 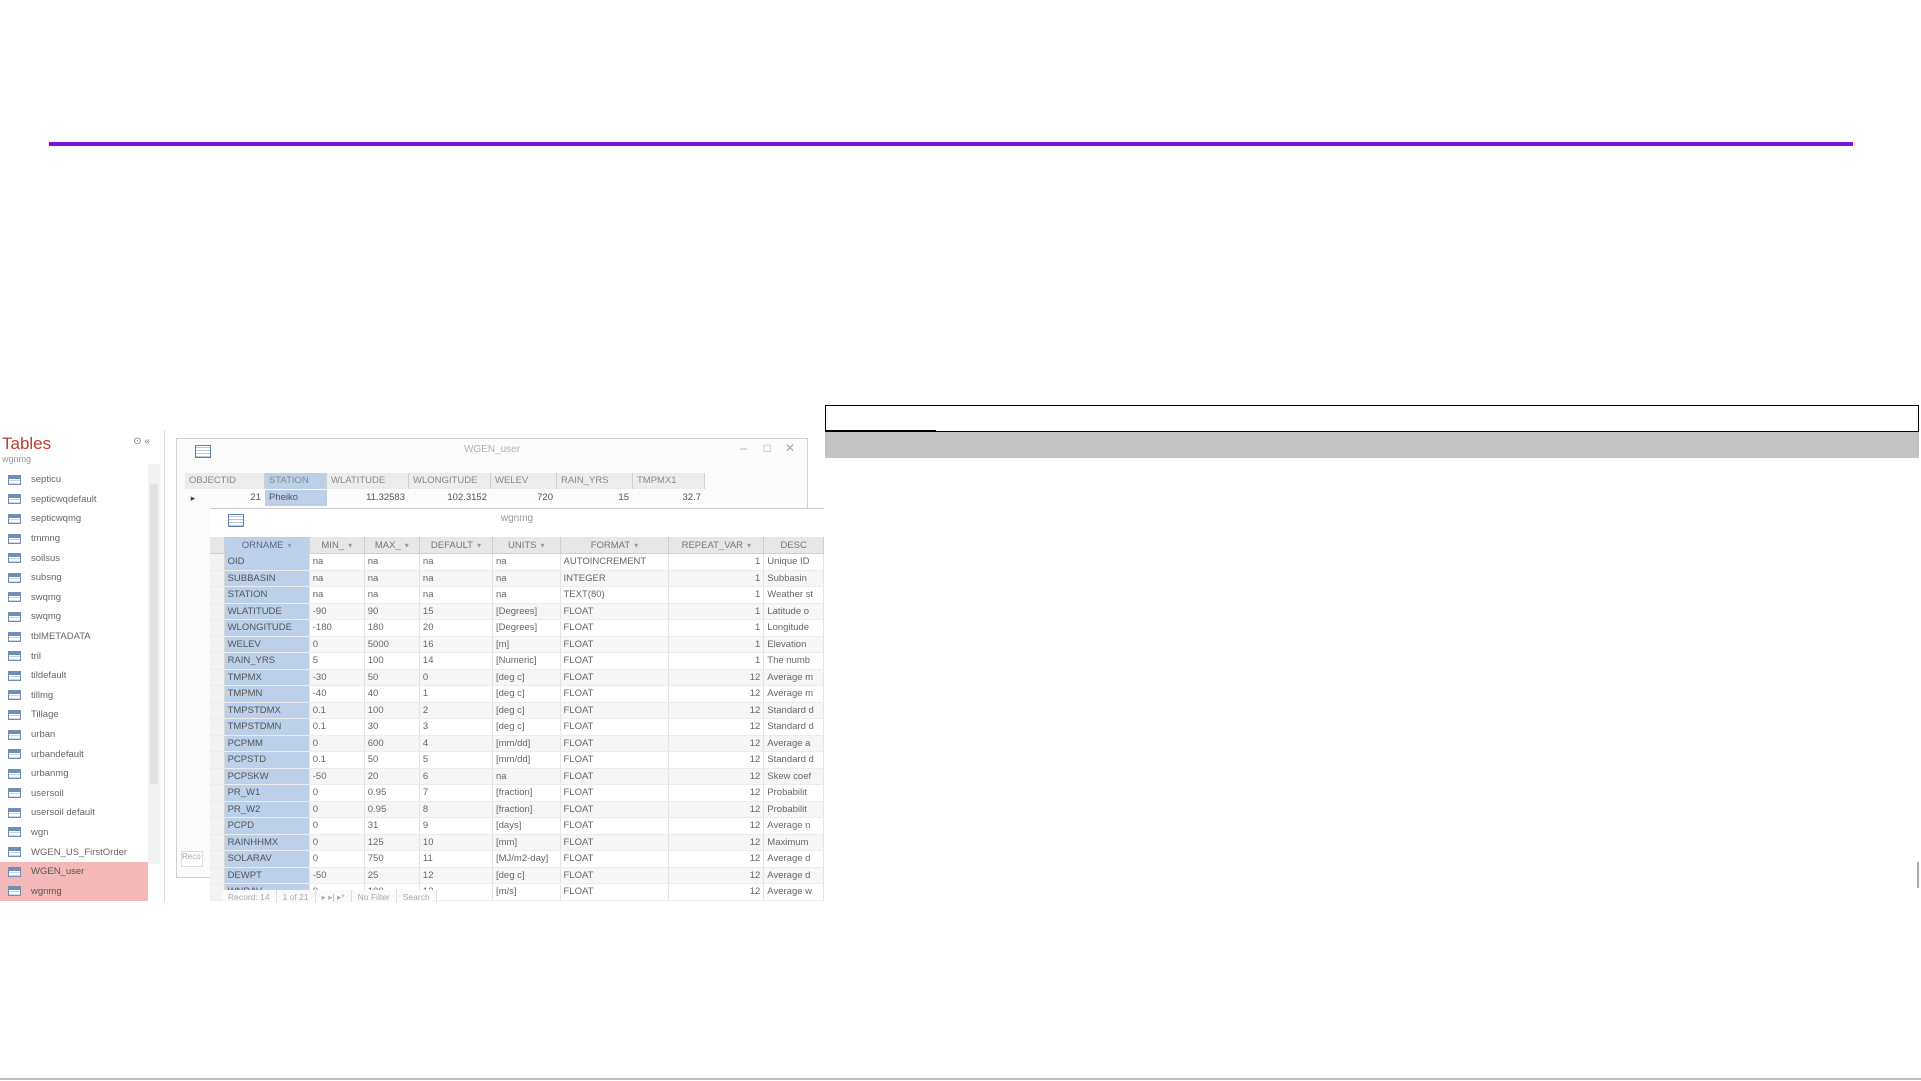 What do you see at coordinates (74, 813) in the screenshot?
I see `nav-table-item: usersoil default` at bounding box center [74, 813].